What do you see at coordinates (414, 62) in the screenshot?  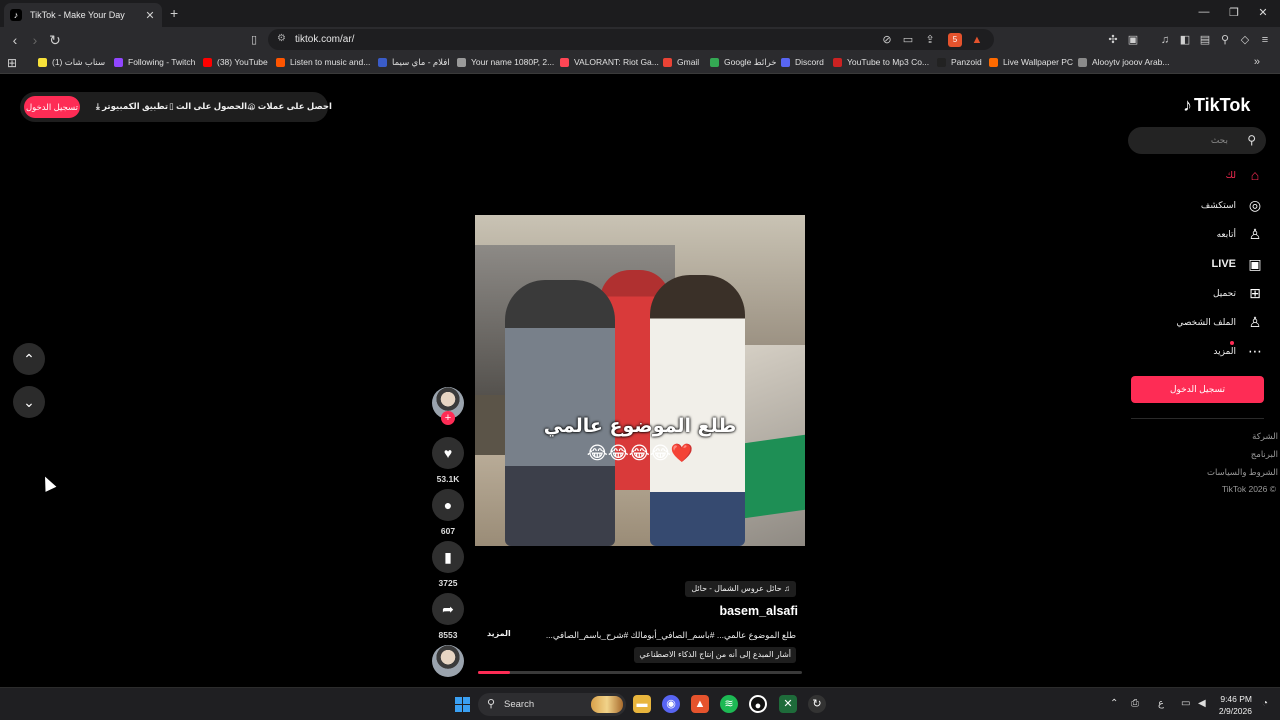 I see `bookmark-item: افلام - ماي سيما` at bounding box center [414, 62].